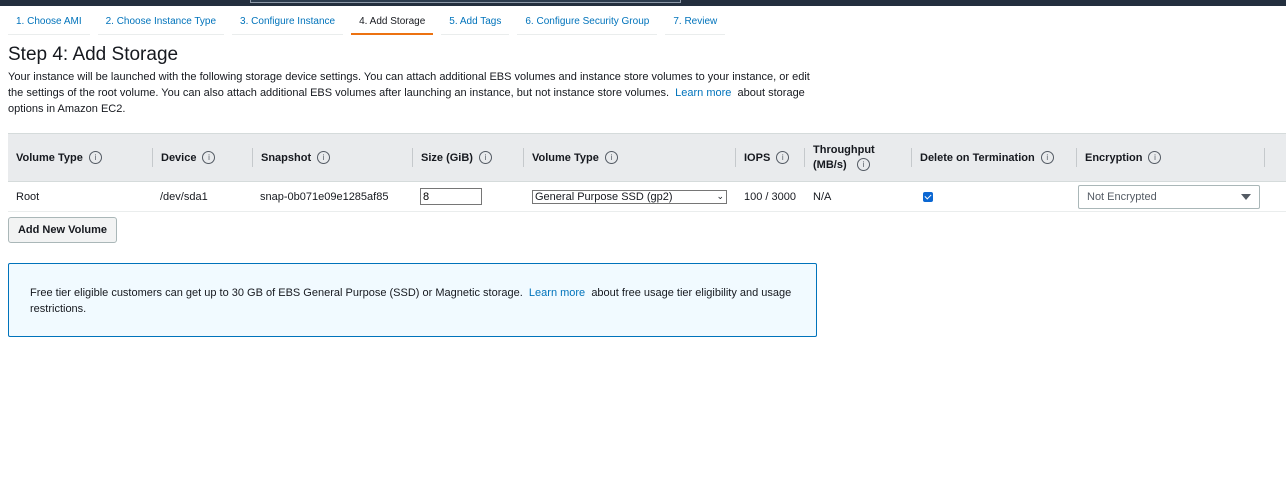 This screenshot has width=1286, height=487. What do you see at coordinates (451, 196) in the screenshot?
I see `size-input` at bounding box center [451, 196].